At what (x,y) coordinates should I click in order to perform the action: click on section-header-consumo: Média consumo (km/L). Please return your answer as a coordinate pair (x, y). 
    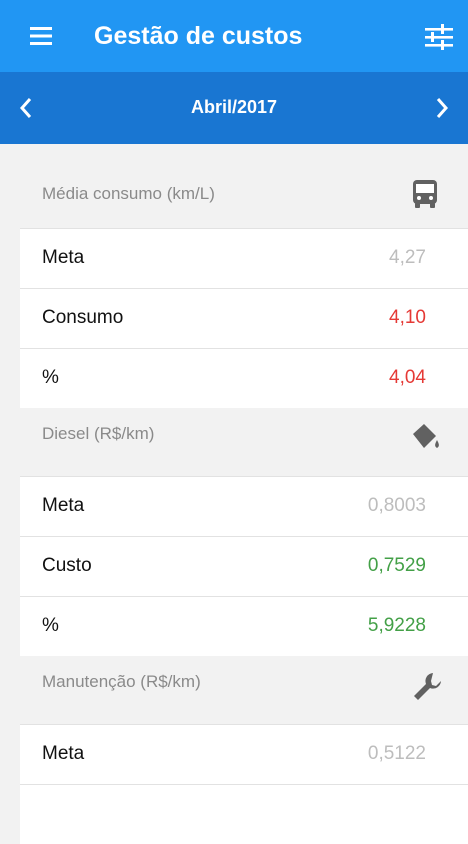
    Looking at the image, I should click on (234, 186).